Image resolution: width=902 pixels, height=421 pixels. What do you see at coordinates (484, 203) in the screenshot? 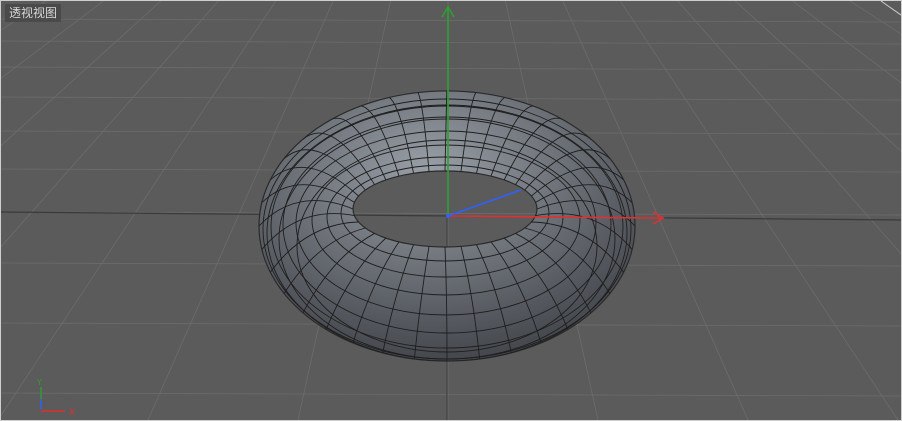
I see `z-axis-line` at bounding box center [484, 203].